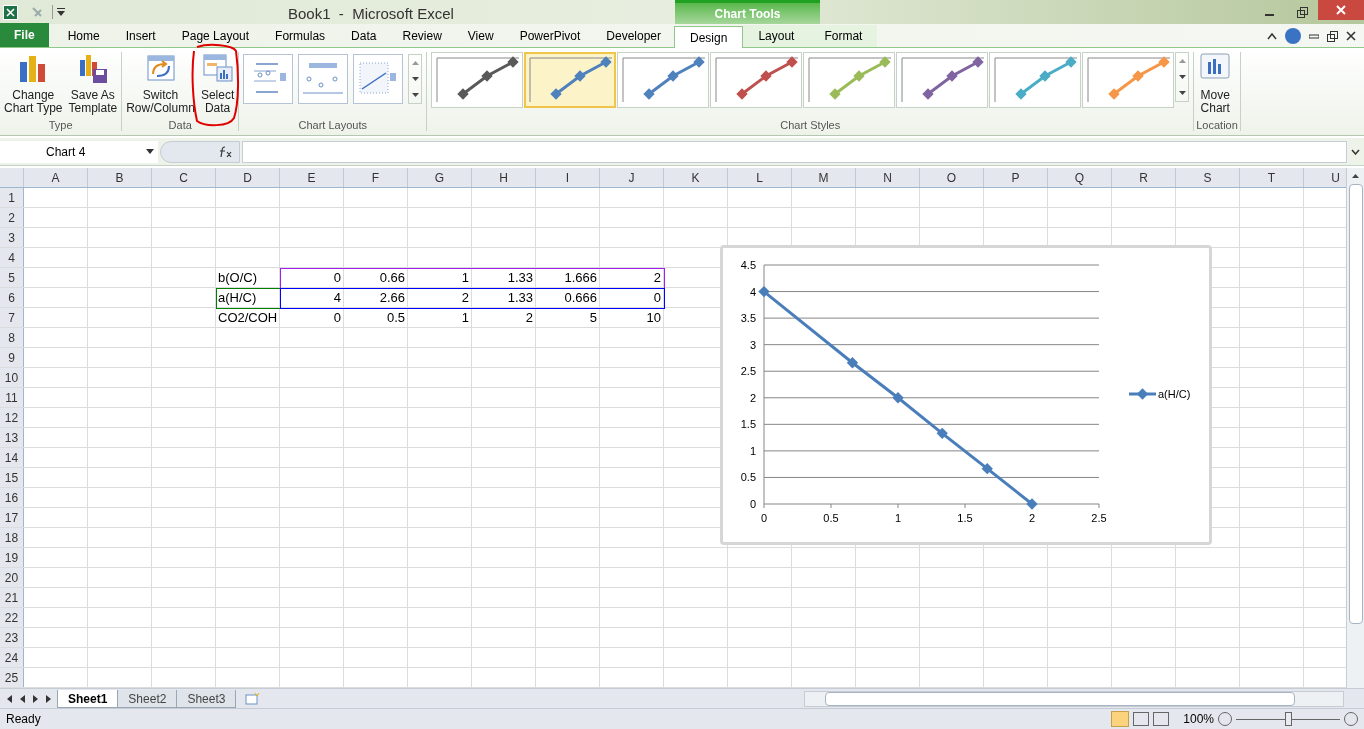  Describe the element at coordinates (24, 35) in the screenshot. I see `ribbon-tab: File` at that location.